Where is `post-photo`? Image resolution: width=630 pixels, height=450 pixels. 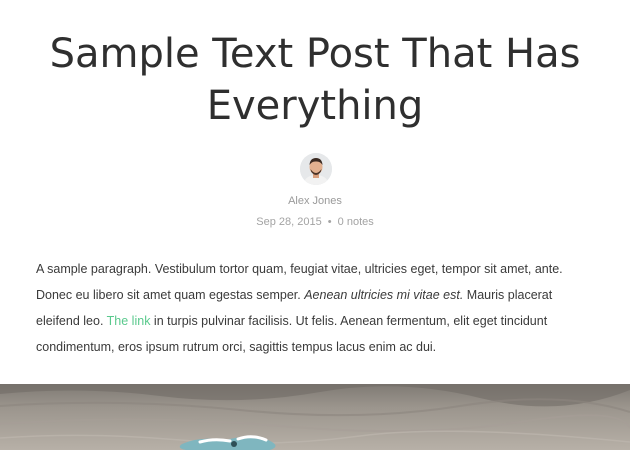
post-photo is located at coordinates (315, 417).